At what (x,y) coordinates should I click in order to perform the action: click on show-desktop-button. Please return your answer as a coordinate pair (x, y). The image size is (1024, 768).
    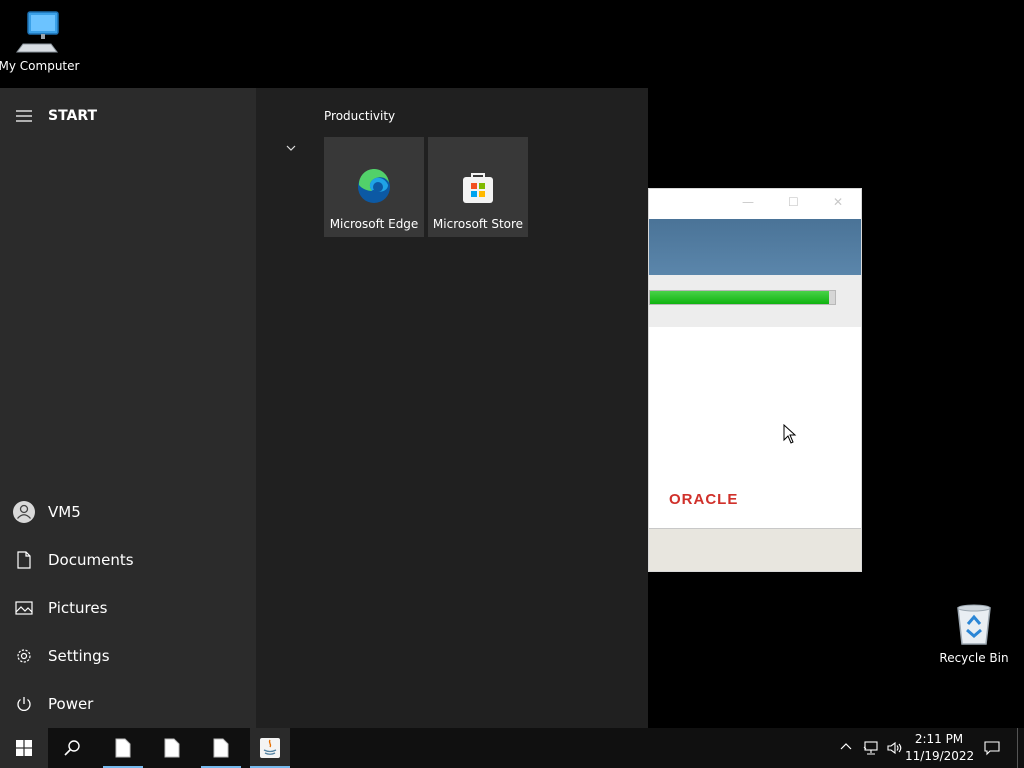
    Looking at the image, I should click on (1020, 748).